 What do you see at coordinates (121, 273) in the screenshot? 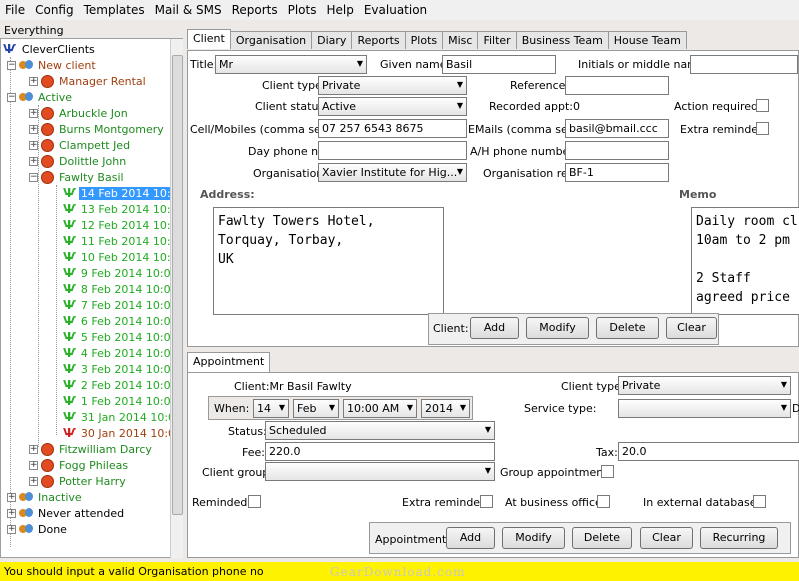
I see `tree-appointment: Ѱ9 Feb 2014 10:00` at bounding box center [121, 273].